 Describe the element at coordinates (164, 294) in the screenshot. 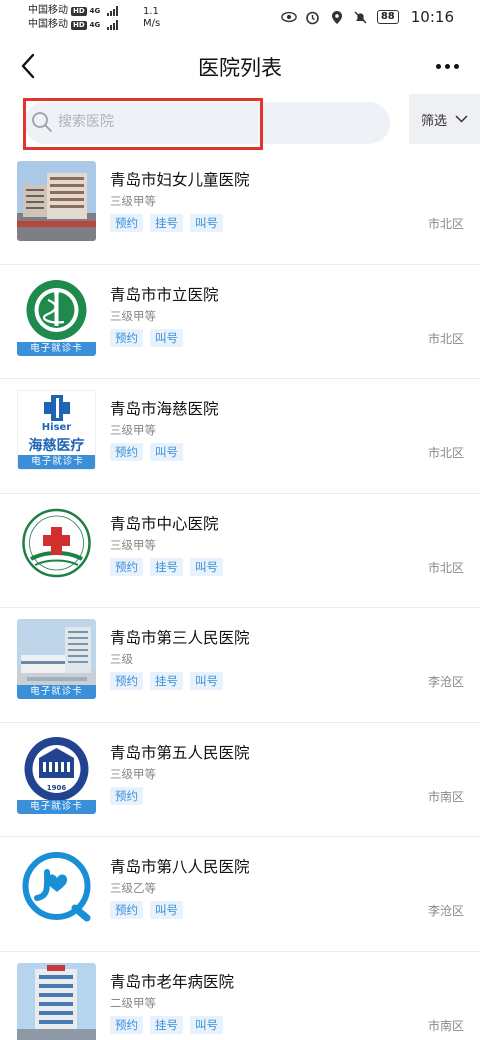

I see `hospital-name: 青岛市市立医院` at that location.